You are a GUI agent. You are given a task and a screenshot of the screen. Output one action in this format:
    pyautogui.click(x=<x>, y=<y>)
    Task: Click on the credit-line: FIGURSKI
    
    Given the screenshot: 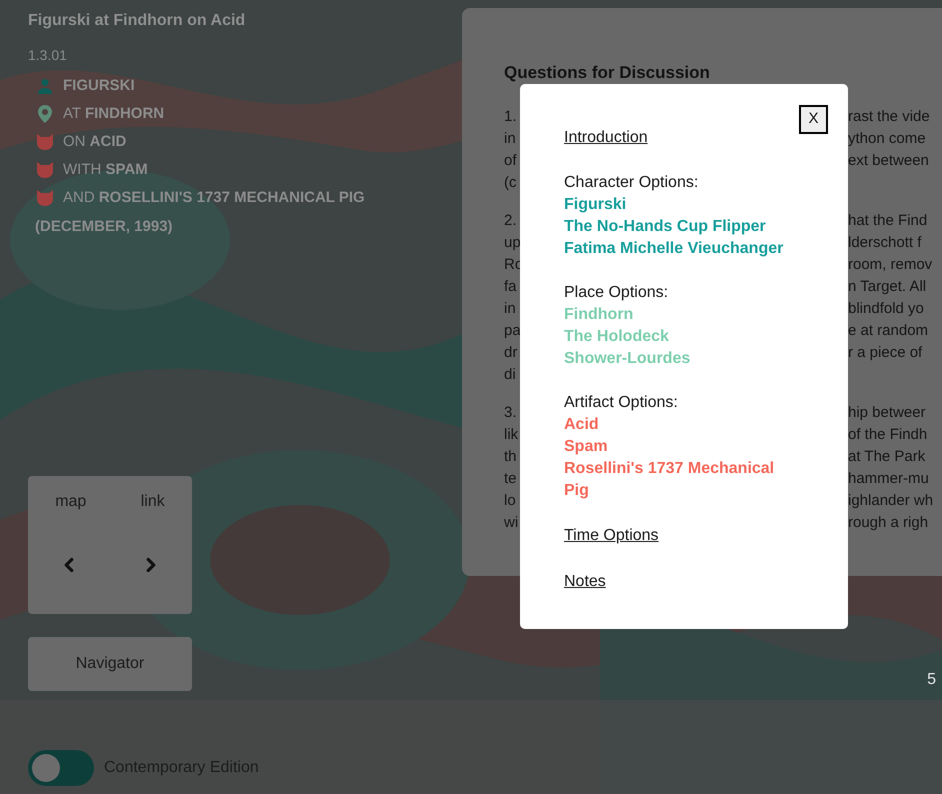 What is the action you would take?
    pyautogui.click(x=99, y=86)
    